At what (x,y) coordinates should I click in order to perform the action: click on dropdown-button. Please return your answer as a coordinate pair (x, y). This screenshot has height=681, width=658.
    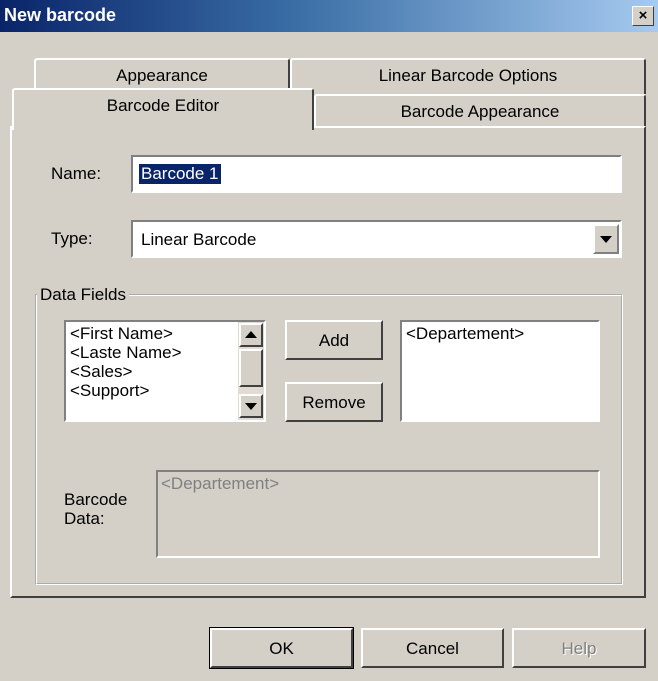
    Looking at the image, I should click on (606, 239).